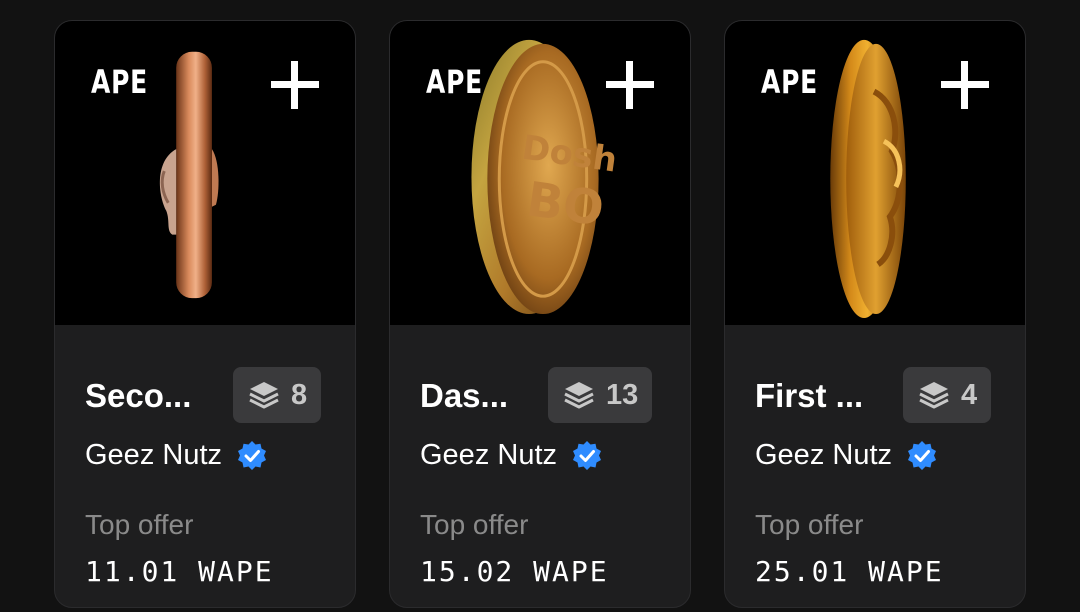  I want to click on editions-badge: 13, so click(600, 395).